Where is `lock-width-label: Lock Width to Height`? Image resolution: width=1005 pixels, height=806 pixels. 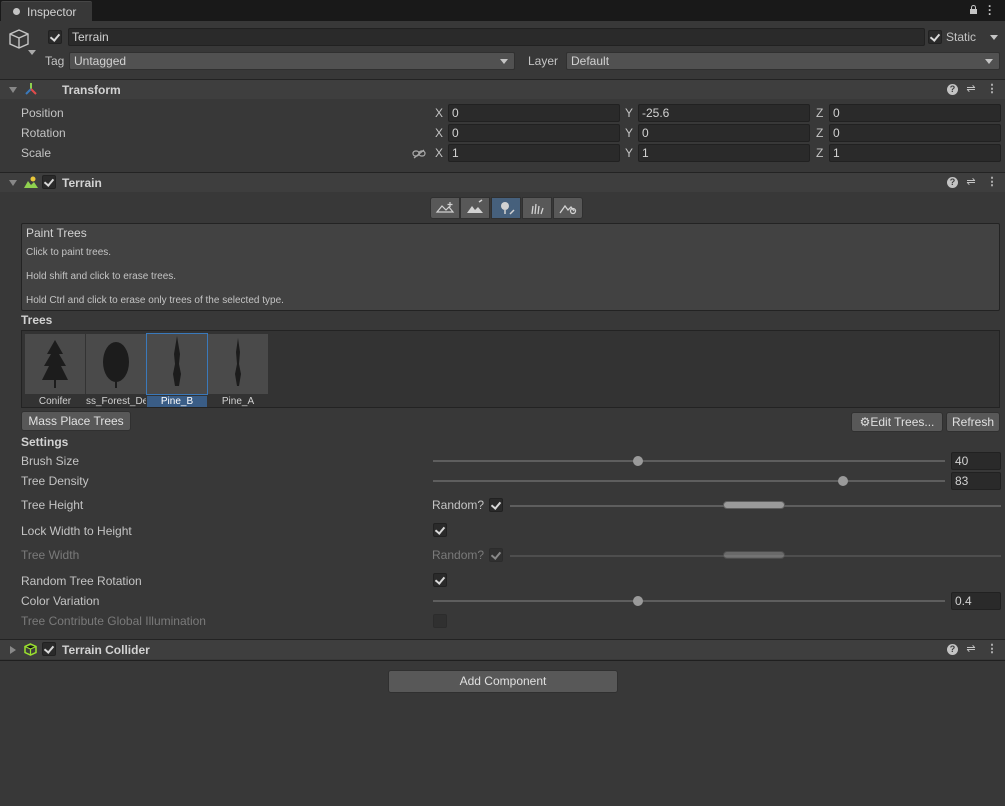
lock-width-label: Lock Width to Height is located at coordinates (76, 531).